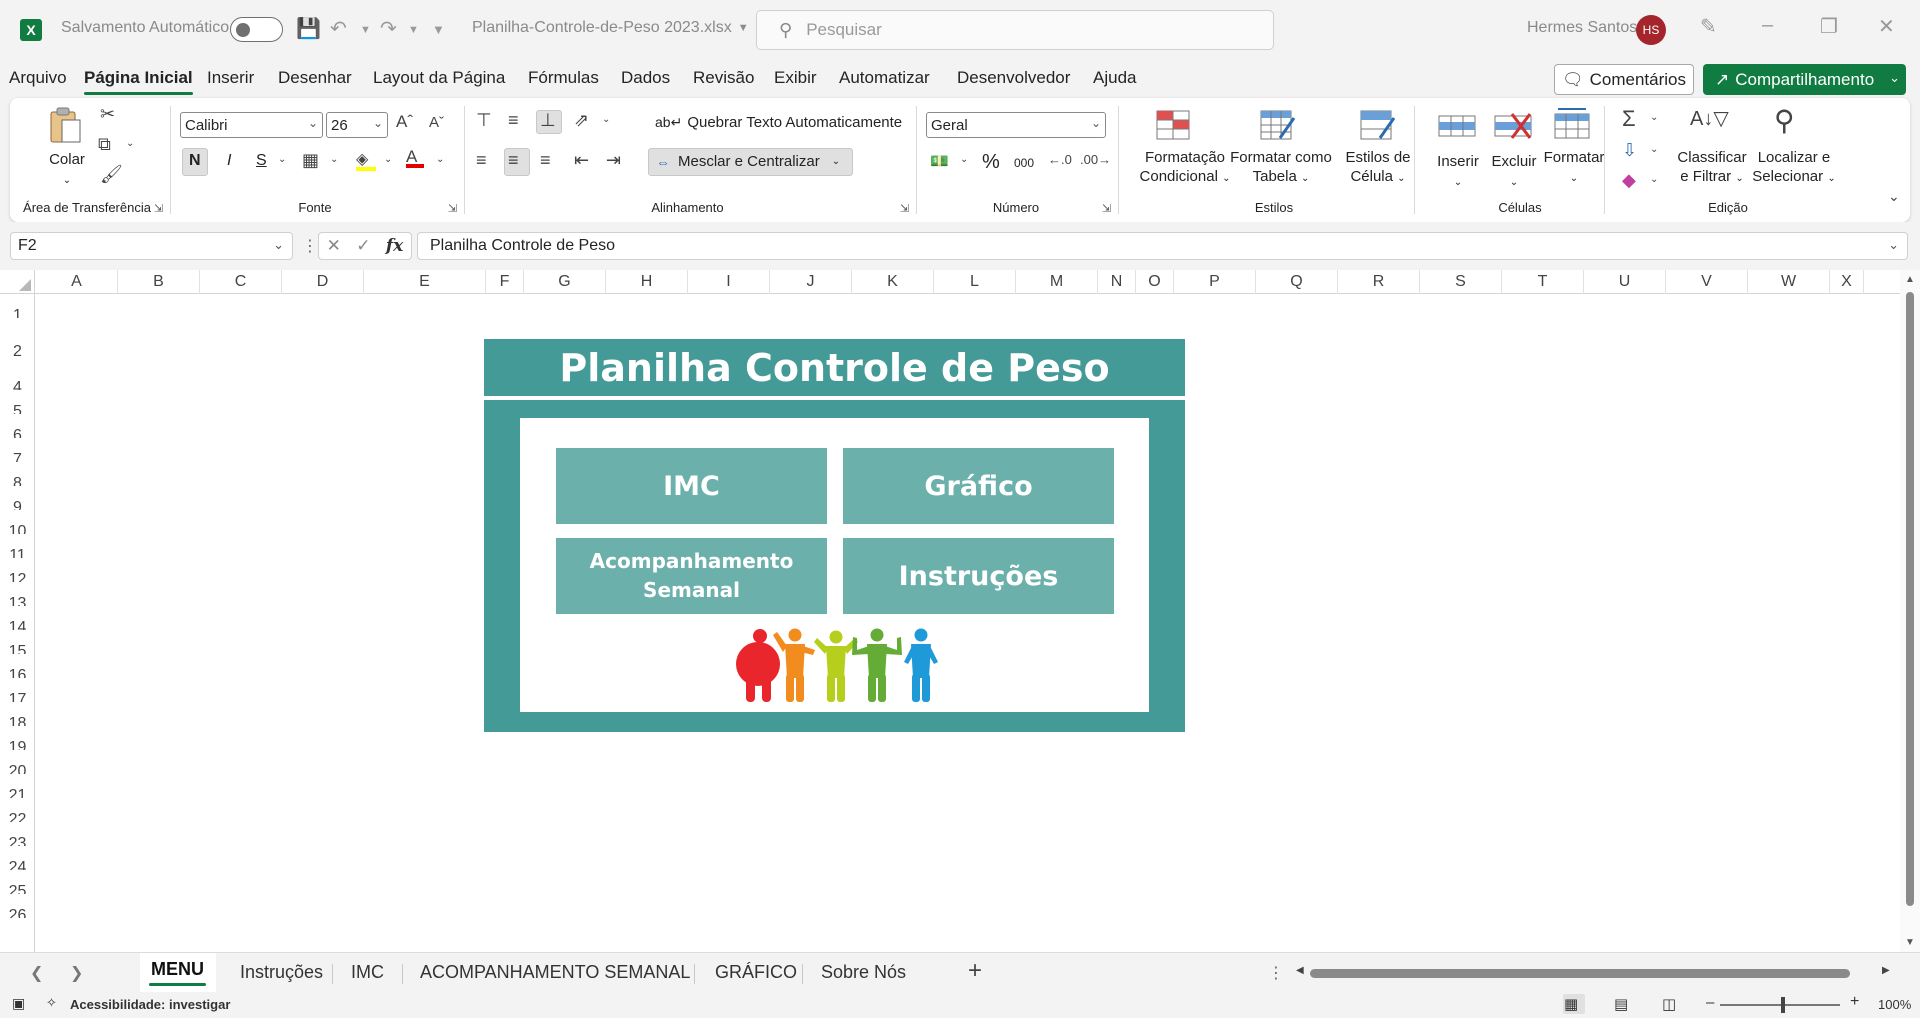 Image resolution: width=1920 pixels, height=1018 pixels. What do you see at coordinates (17, 714) in the screenshot?
I see `row-header-18: 18` at bounding box center [17, 714].